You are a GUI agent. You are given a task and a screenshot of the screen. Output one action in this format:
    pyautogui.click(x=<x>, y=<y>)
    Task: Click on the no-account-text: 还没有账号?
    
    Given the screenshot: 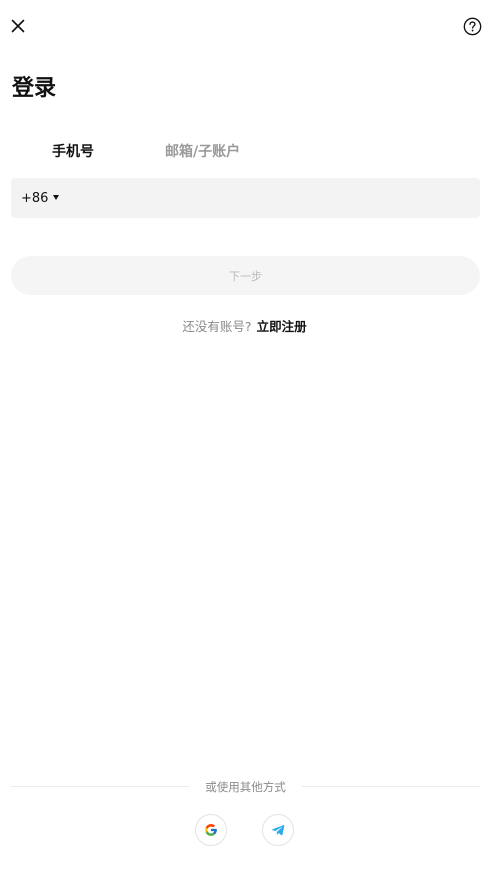 What is the action you would take?
    pyautogui.click(x=217, y=326)
    